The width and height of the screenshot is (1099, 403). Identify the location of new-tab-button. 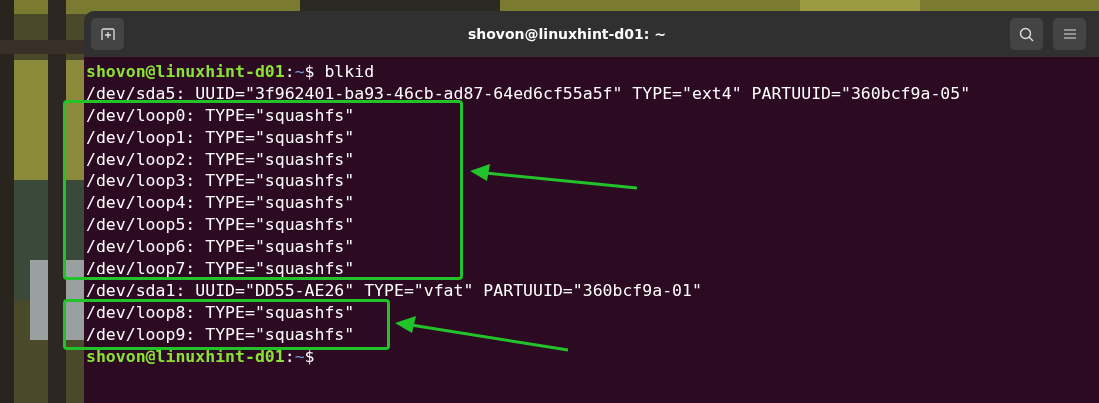
(107, 34).